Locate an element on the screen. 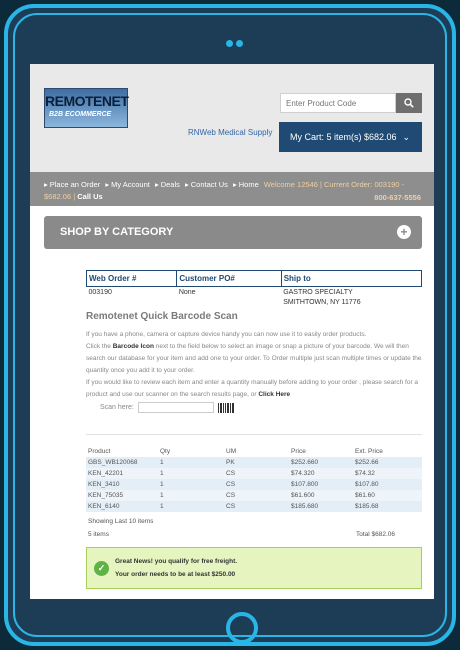 This screenshot has width=460, height=650. price-cell: $61.600 is located at coordinates (303, 495).